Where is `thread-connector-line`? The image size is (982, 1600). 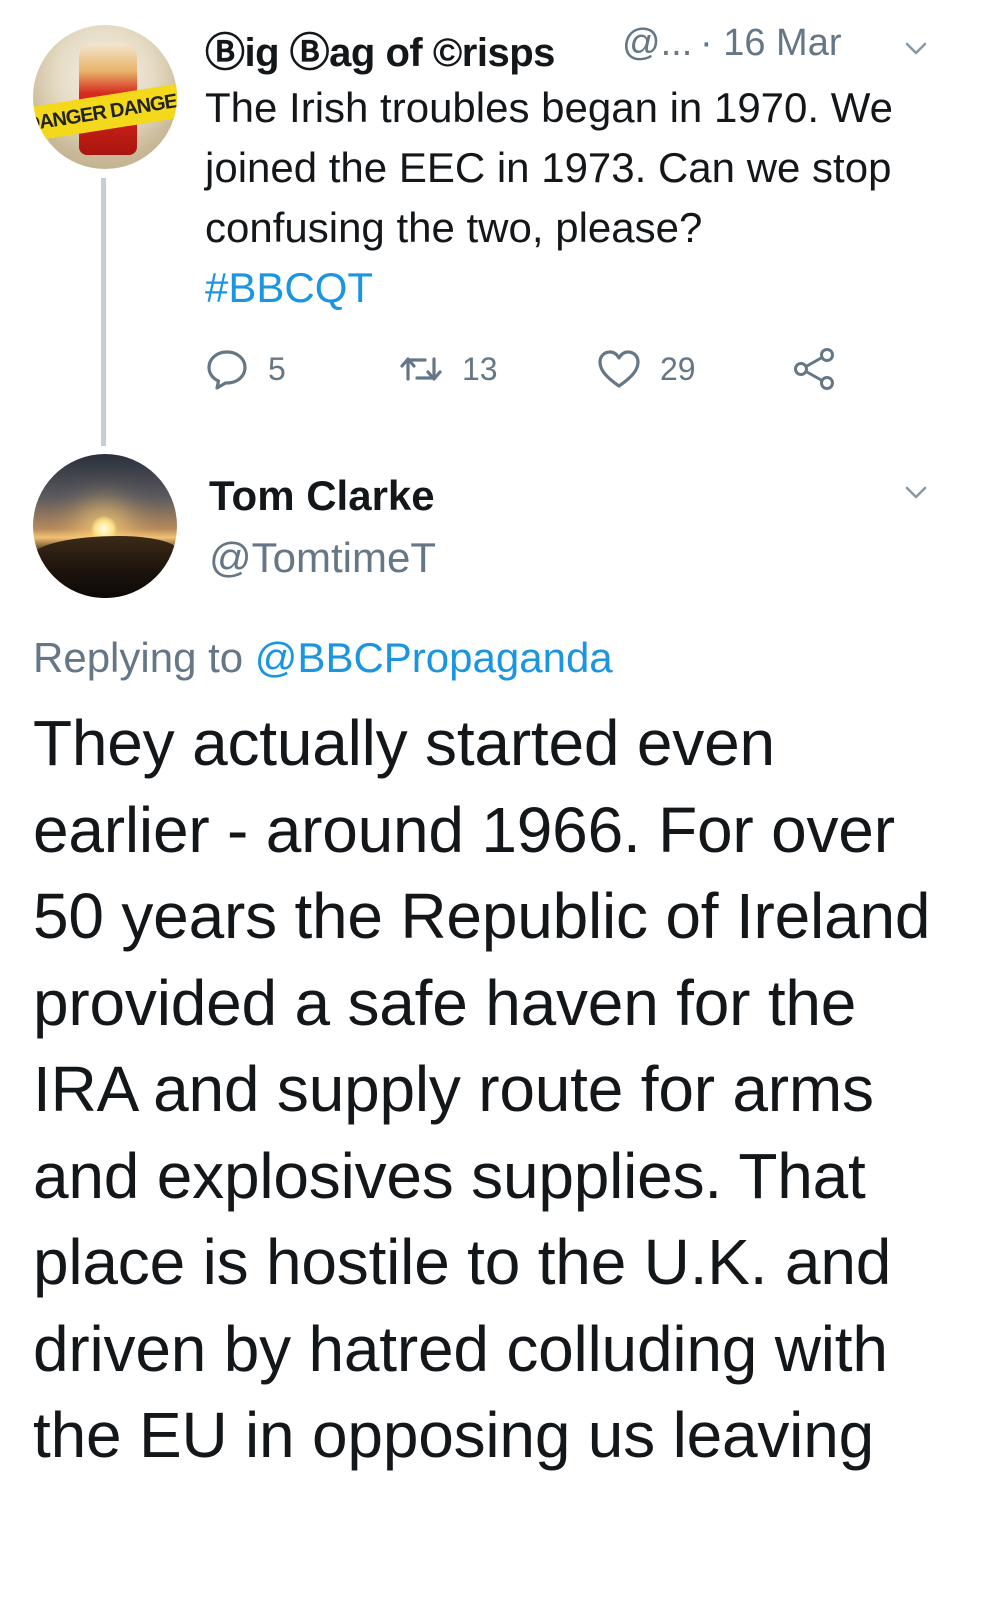
thread-connector-line is located at coordinates (103, 312).